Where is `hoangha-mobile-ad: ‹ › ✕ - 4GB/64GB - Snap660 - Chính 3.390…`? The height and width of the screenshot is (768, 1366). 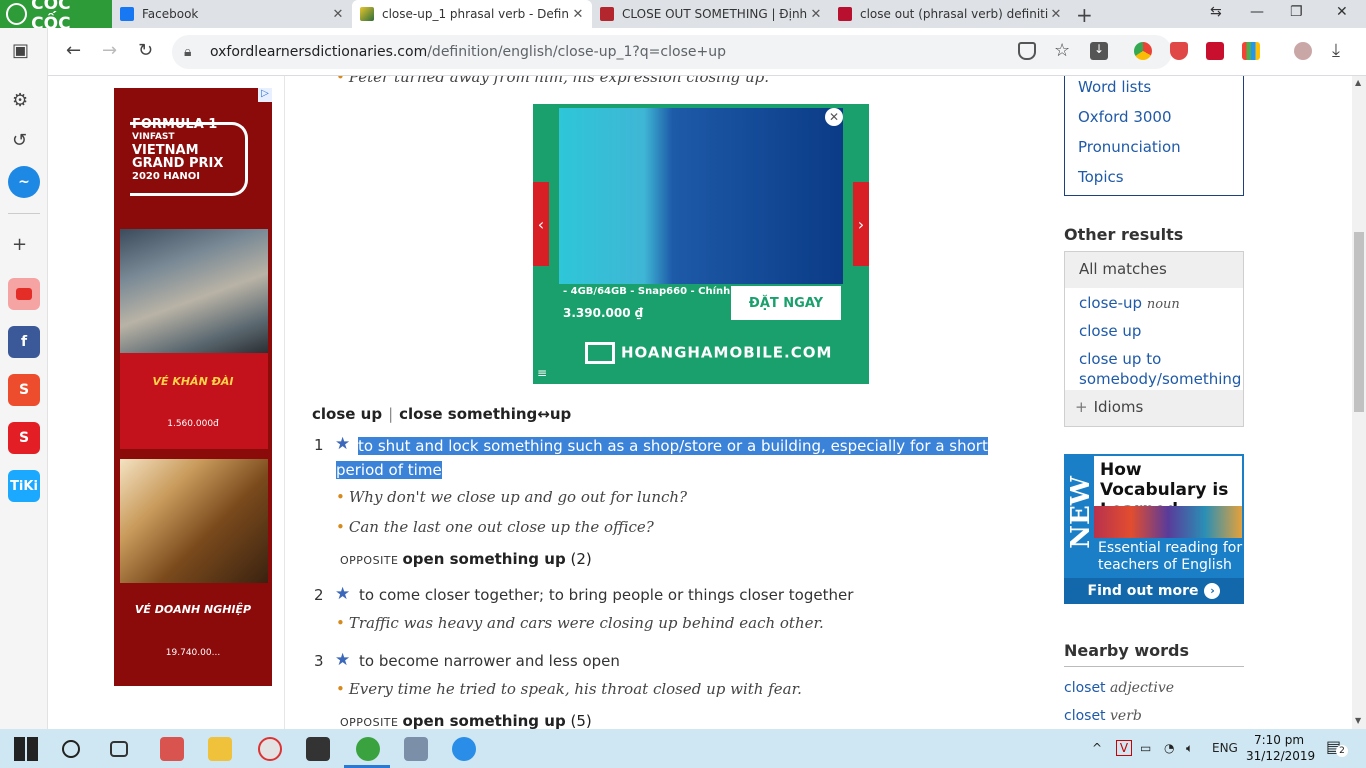
hoangha-mobile-ad: ‹ › ✕ - 4GB/64GB - Snap660 - Chính 3.390… is located at coordinates (701, 244).